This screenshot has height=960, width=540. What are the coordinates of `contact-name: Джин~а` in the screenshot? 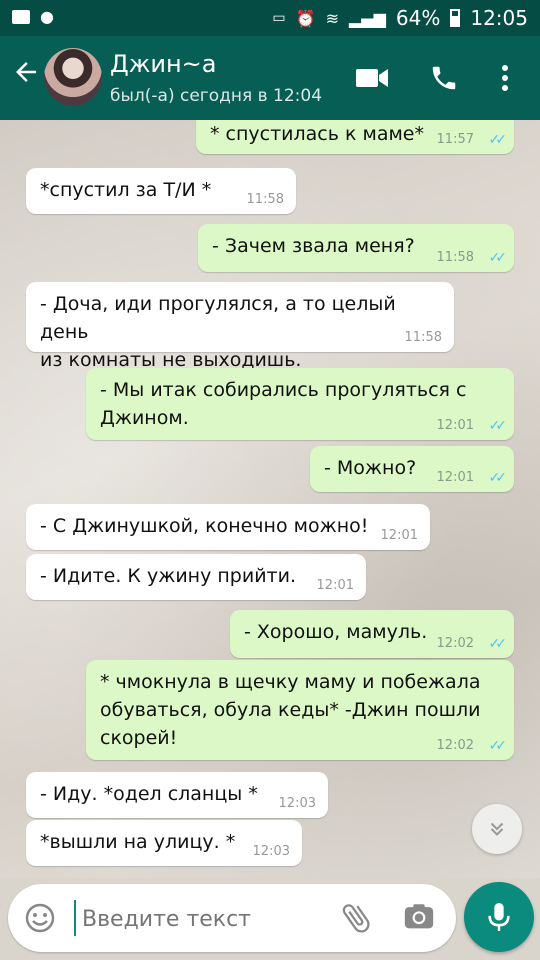 It's located at (163, 64).